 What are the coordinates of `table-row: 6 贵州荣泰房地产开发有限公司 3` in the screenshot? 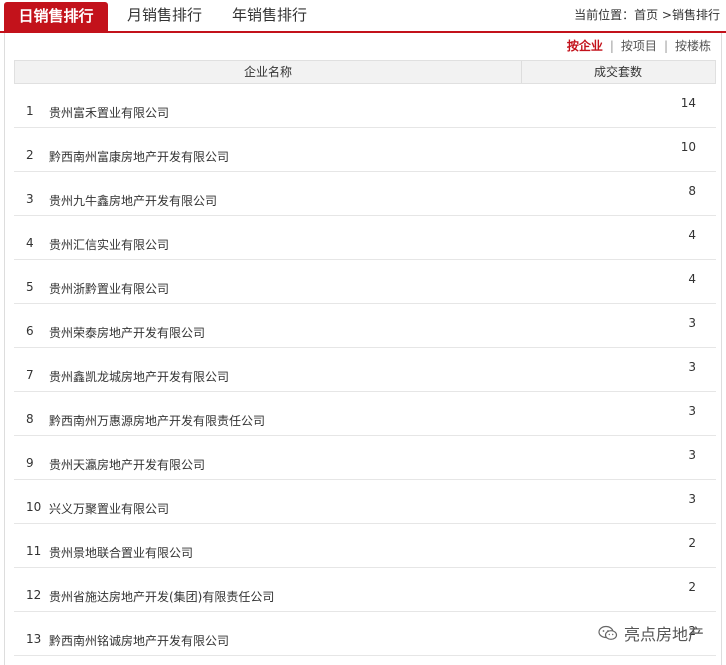 It's located at (365, 326).